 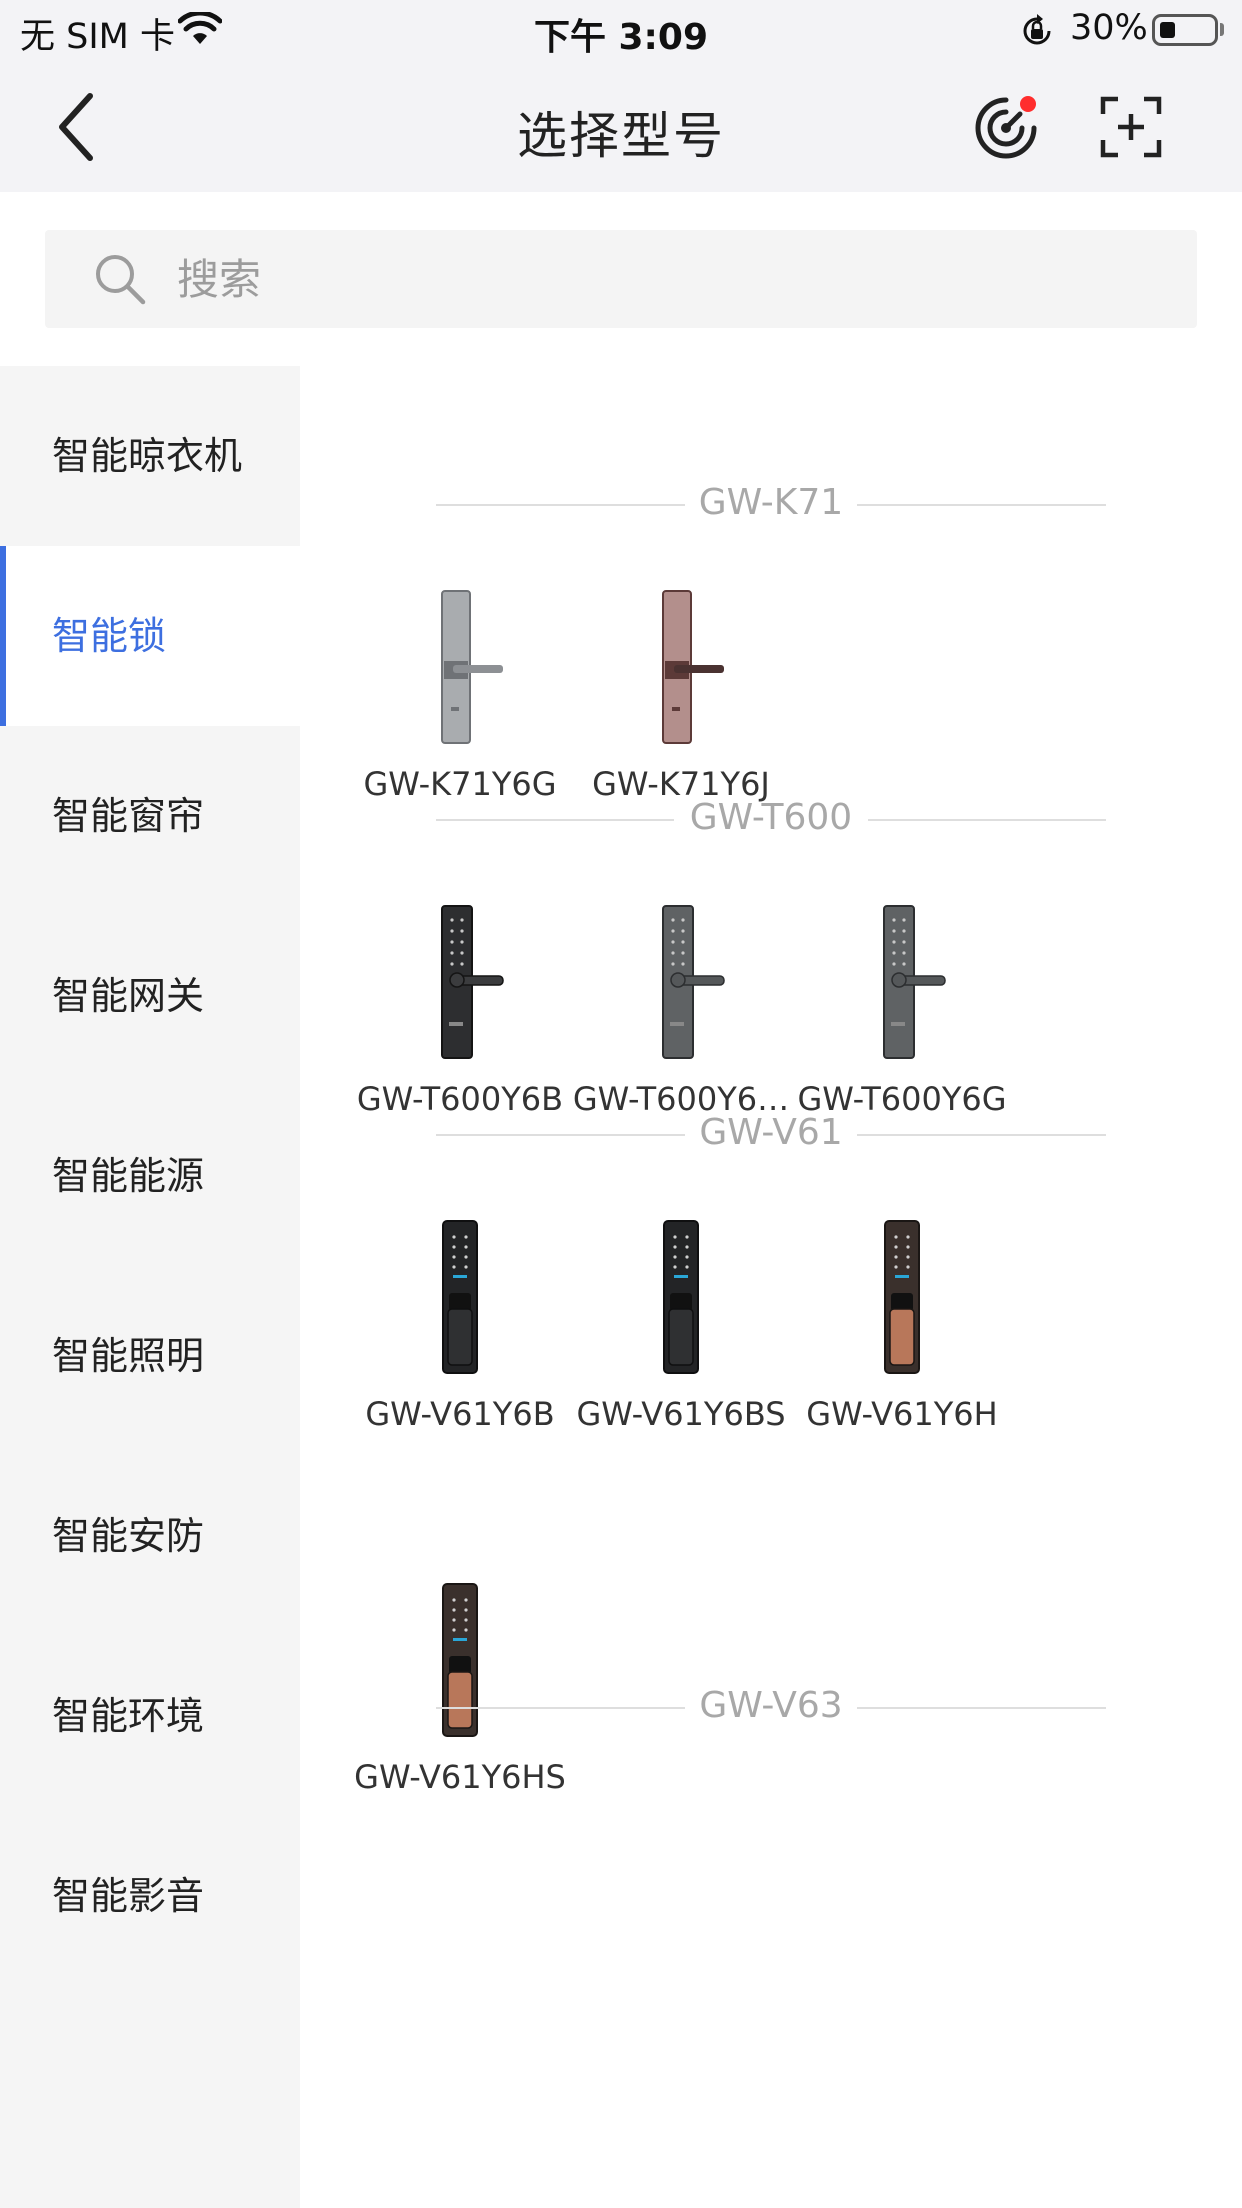 I want to click on search-bar, so click(x=621, y=279).